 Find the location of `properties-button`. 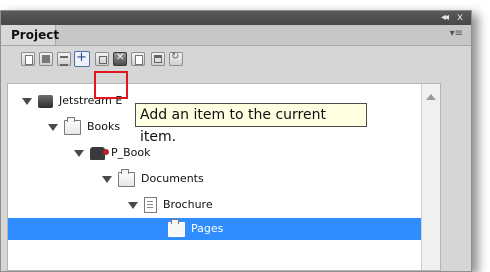

properties-button is located at coordinates (64, 59).